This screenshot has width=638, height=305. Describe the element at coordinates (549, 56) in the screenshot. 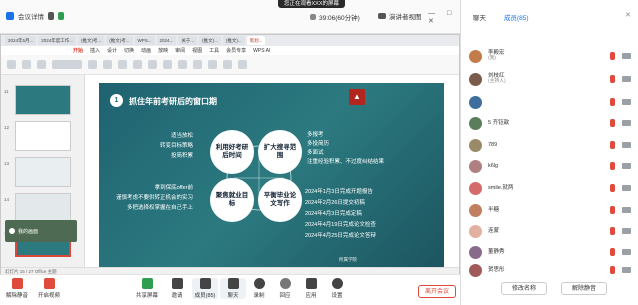

I see `member-row: 李殿宏 (我)` at that location.